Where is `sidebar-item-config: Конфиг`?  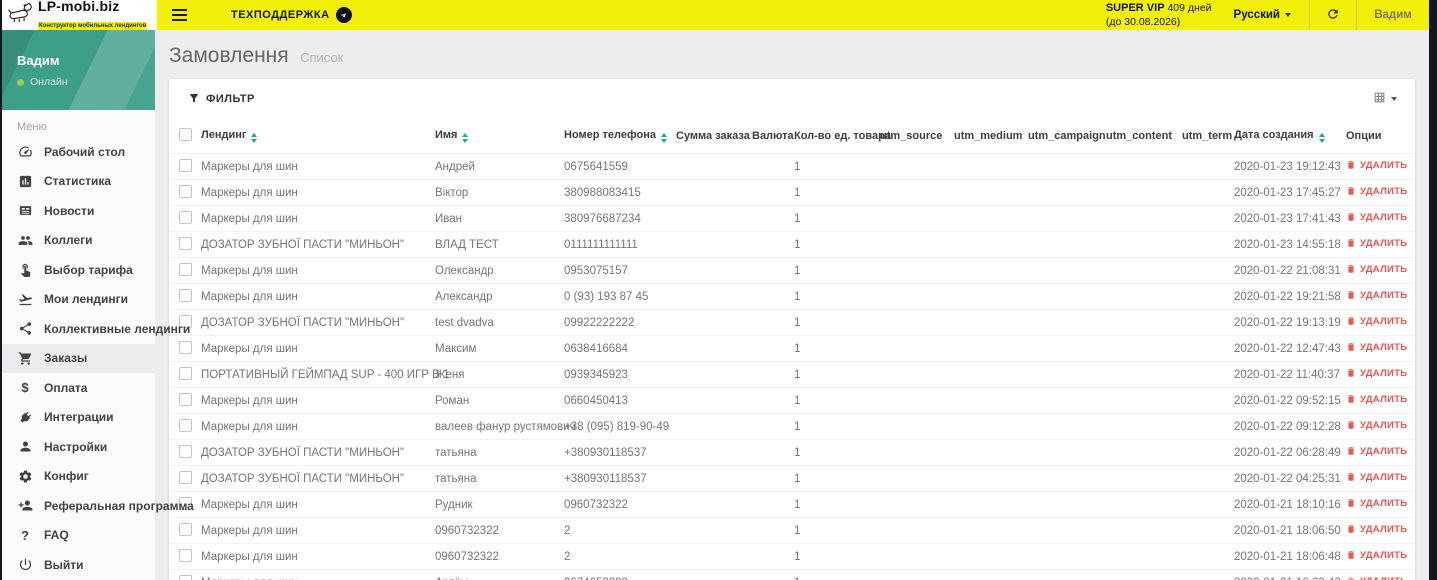
sidebar-item-config: Конфиг is located at coordinates (78, 477).